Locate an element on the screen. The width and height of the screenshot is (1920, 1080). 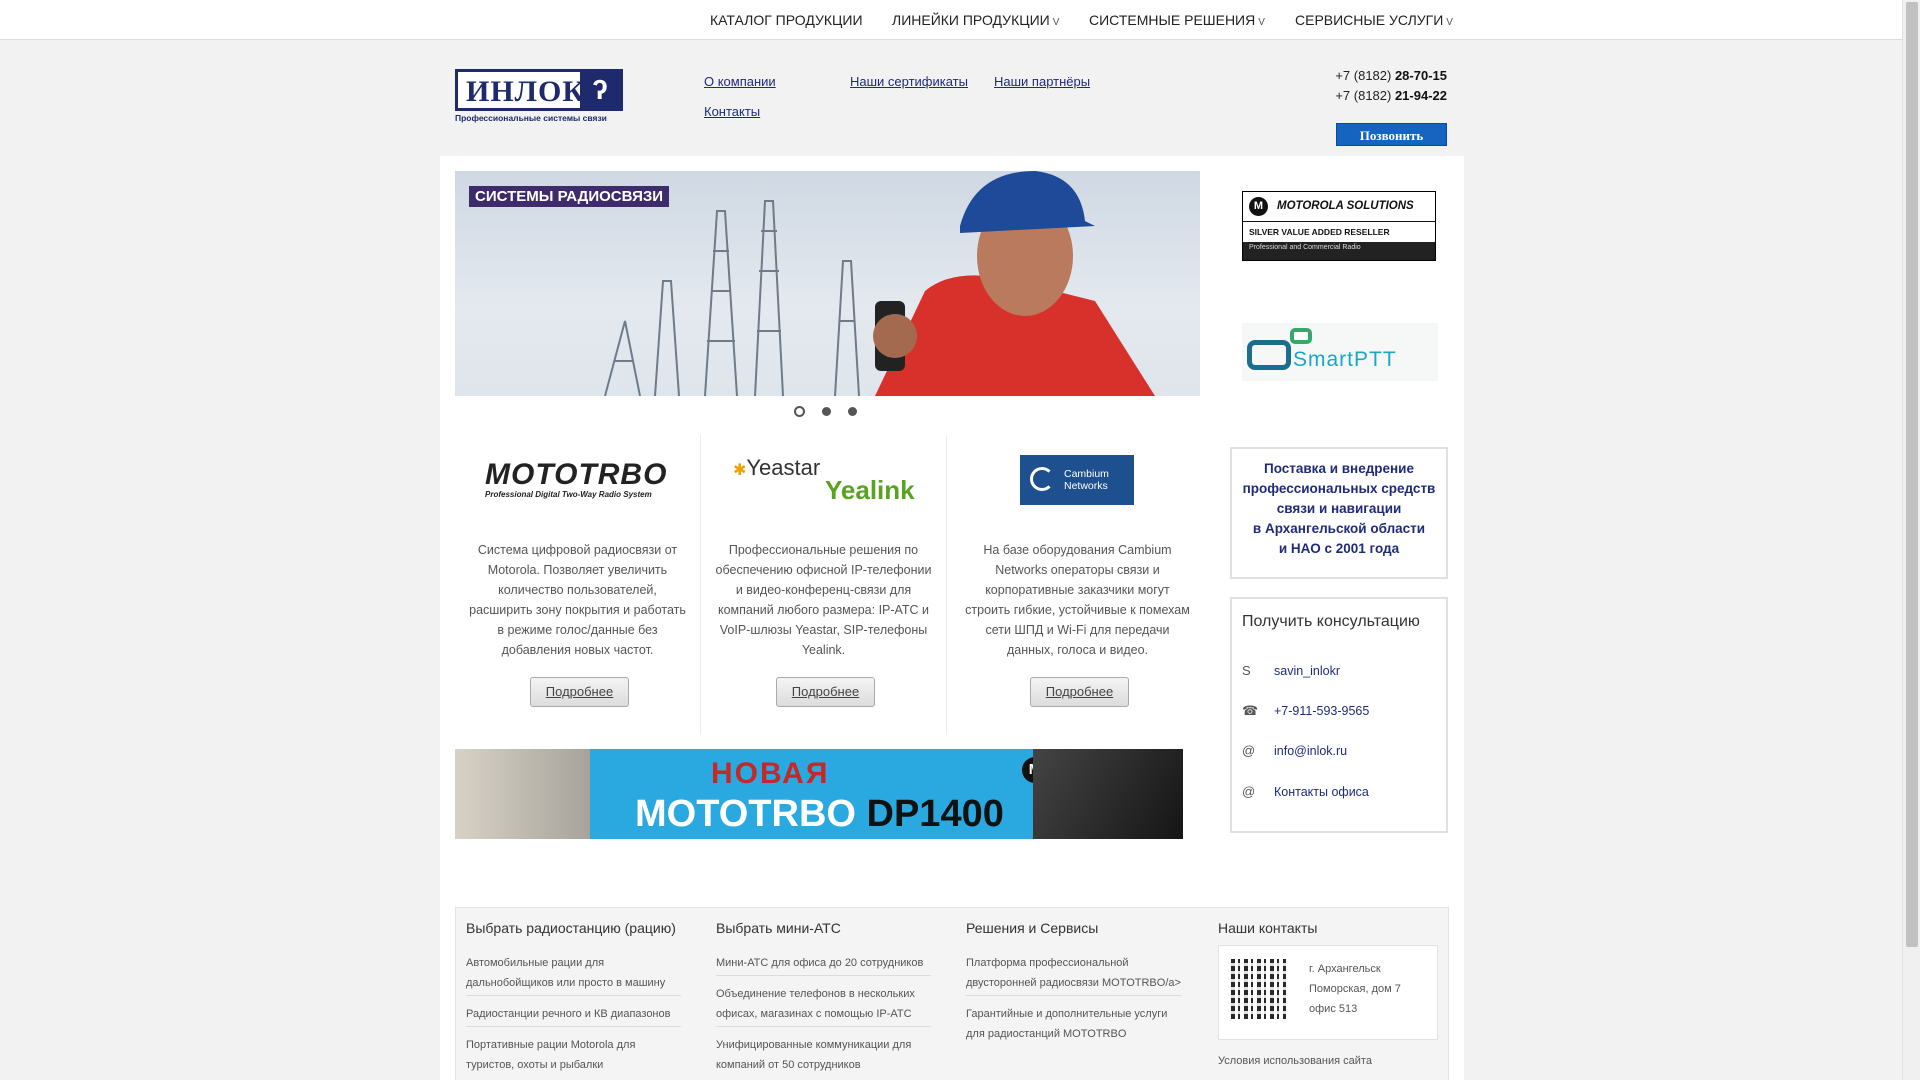
footer-col-title: Выбрать мини-АТС is located at coordinates (778, 928).